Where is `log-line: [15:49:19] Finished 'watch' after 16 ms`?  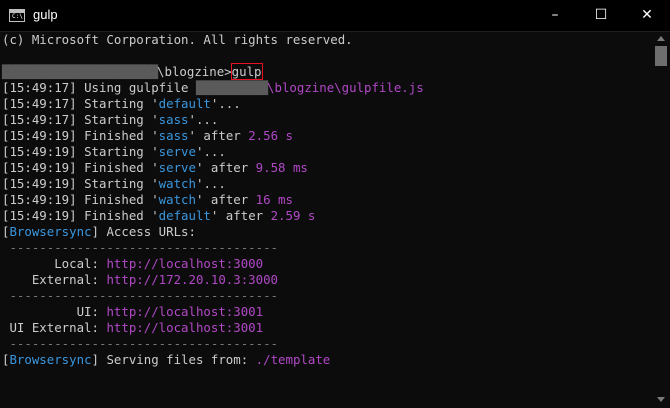 log-line: [15:49:19] Finished 'watch' after 16 ms is located at coordinates (147, 200).